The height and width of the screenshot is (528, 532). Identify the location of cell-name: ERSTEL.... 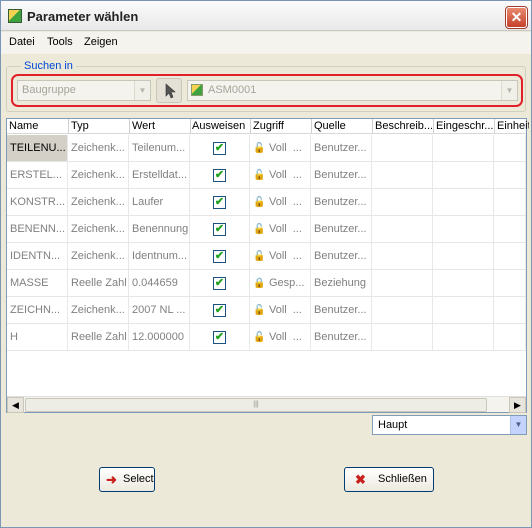
(37, 175).